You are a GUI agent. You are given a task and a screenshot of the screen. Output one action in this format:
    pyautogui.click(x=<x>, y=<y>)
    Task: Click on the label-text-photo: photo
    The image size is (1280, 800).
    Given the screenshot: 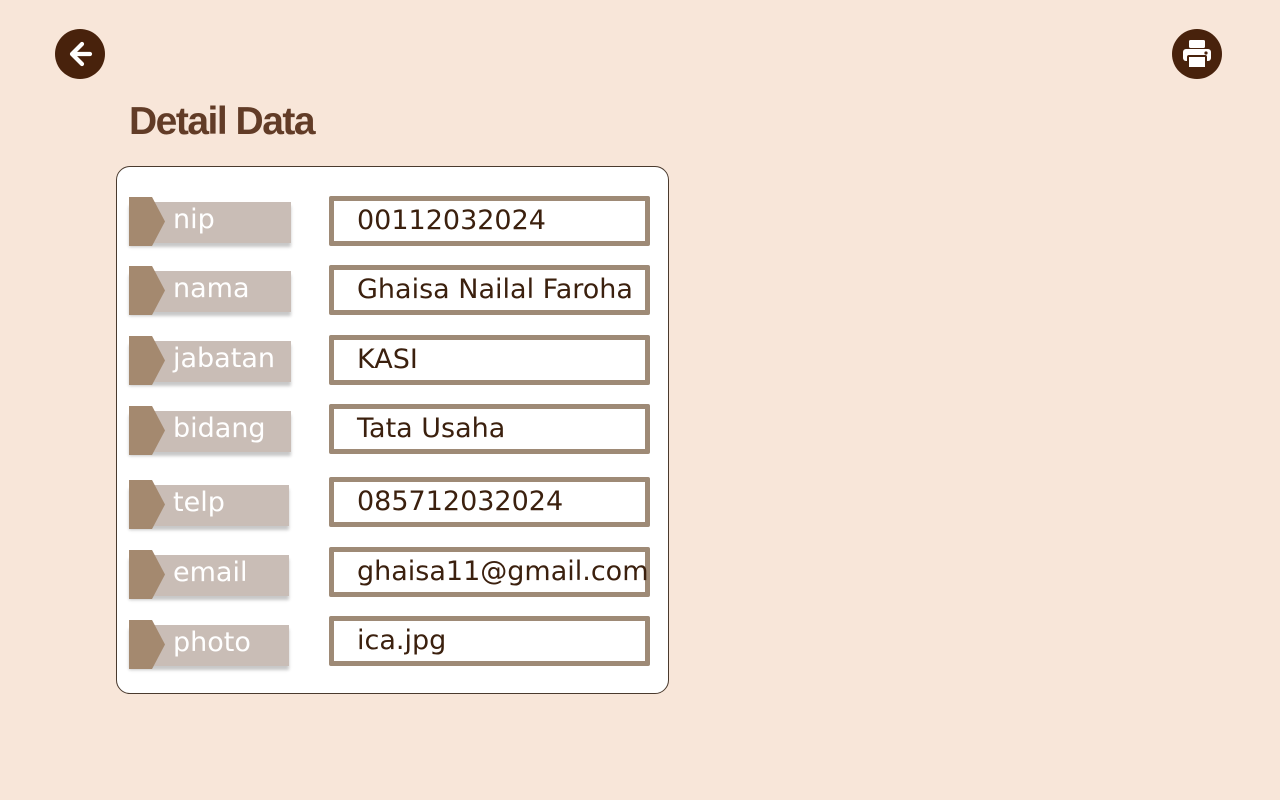 What is the action you would take?
    pyautogui.click(x=212, y=642)
    